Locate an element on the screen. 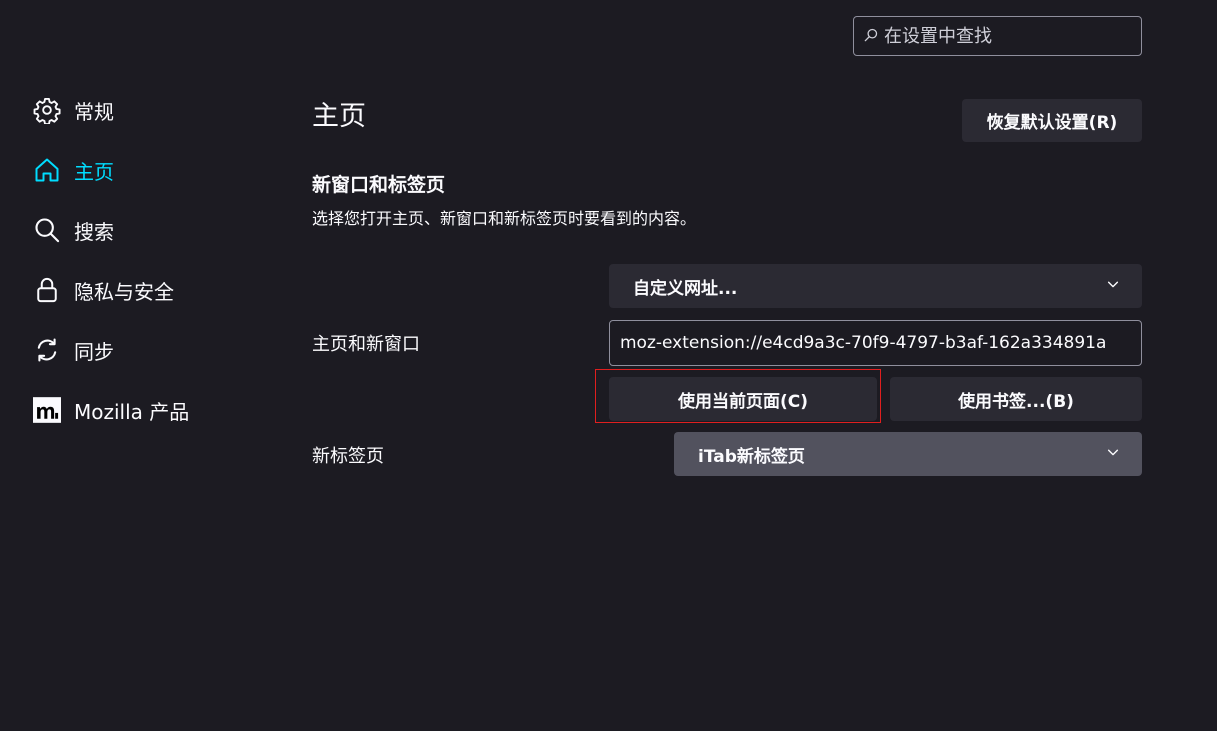 This screenshot has width=1217, height=731. sync-icon is located at coordinates (47, 350).